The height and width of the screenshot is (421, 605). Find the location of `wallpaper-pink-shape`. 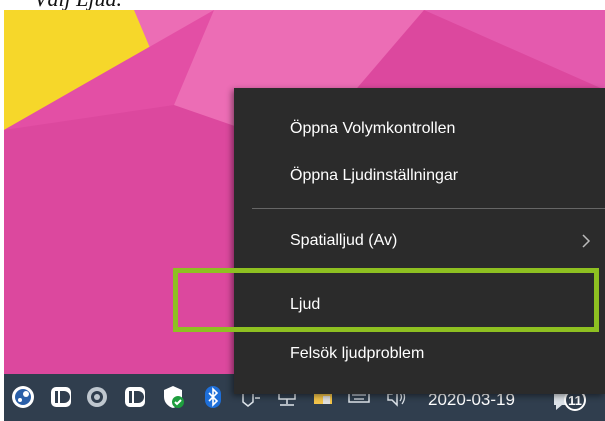

wallpaper-pink-shape is located at coordinates (514, 50).